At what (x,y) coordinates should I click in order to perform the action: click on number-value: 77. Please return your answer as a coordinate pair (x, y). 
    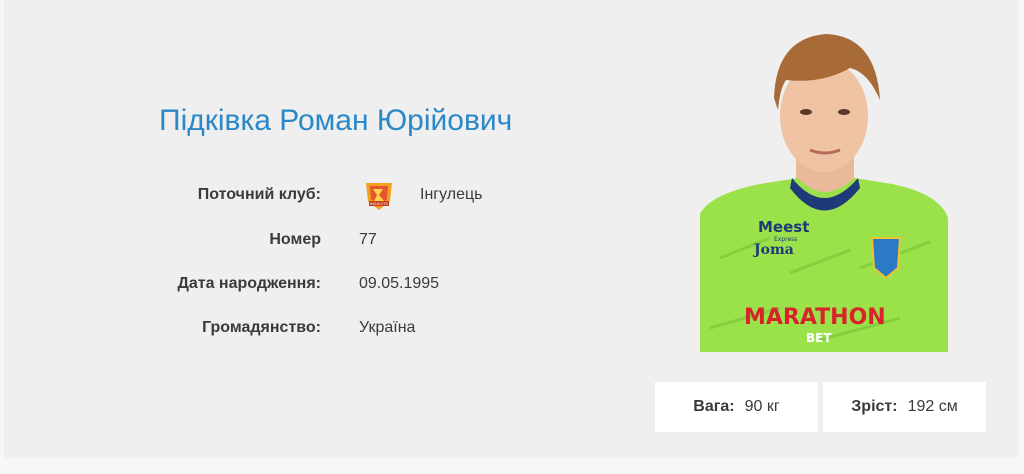
    Looking at the image, I should click on (368, 239).